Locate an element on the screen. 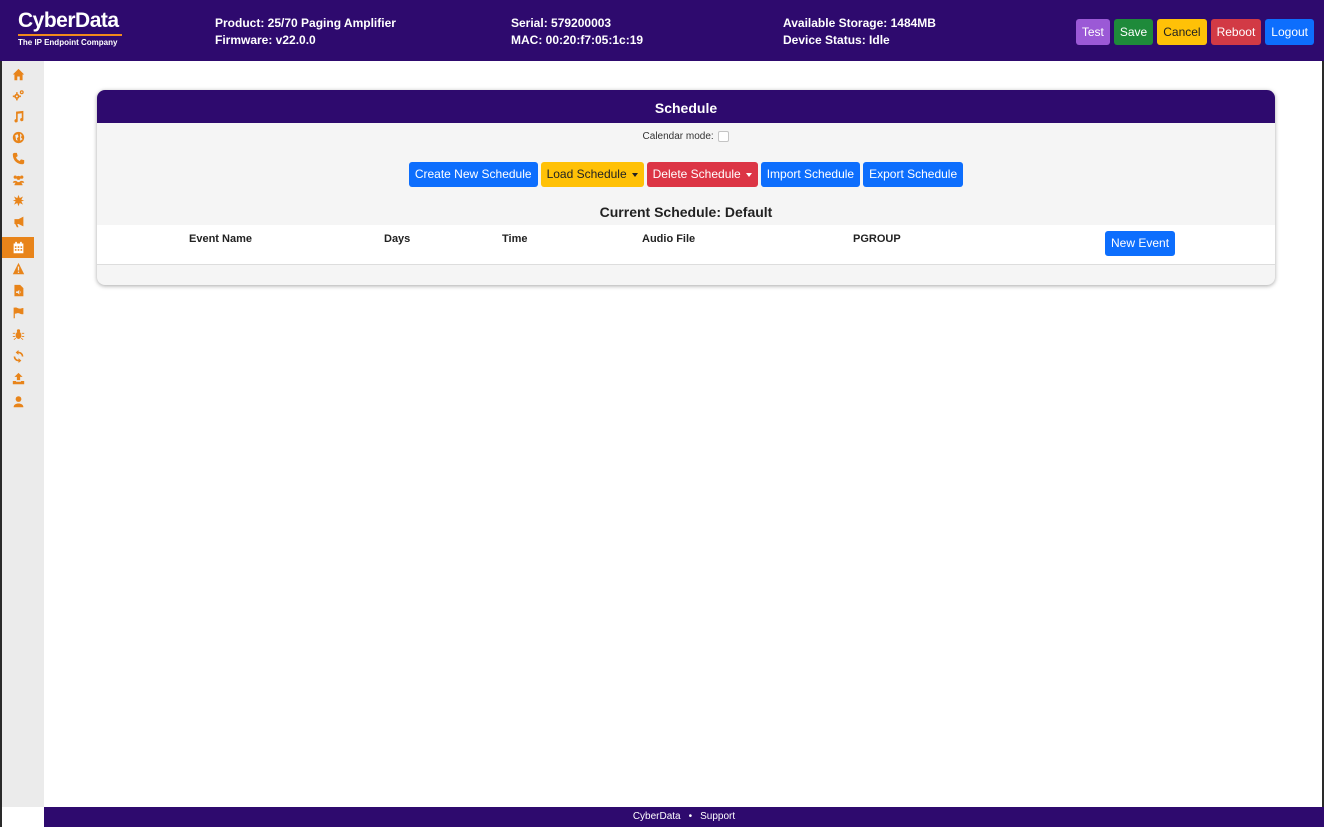 This screenshot has width=1324, height=827. globe-icon is located at coordinates (18, 137).